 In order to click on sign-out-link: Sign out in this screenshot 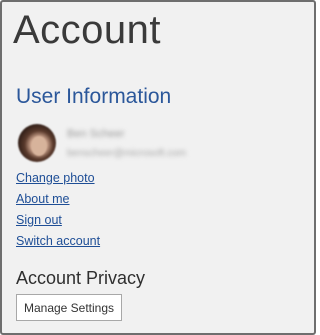, I will do `click(39, 220)`.